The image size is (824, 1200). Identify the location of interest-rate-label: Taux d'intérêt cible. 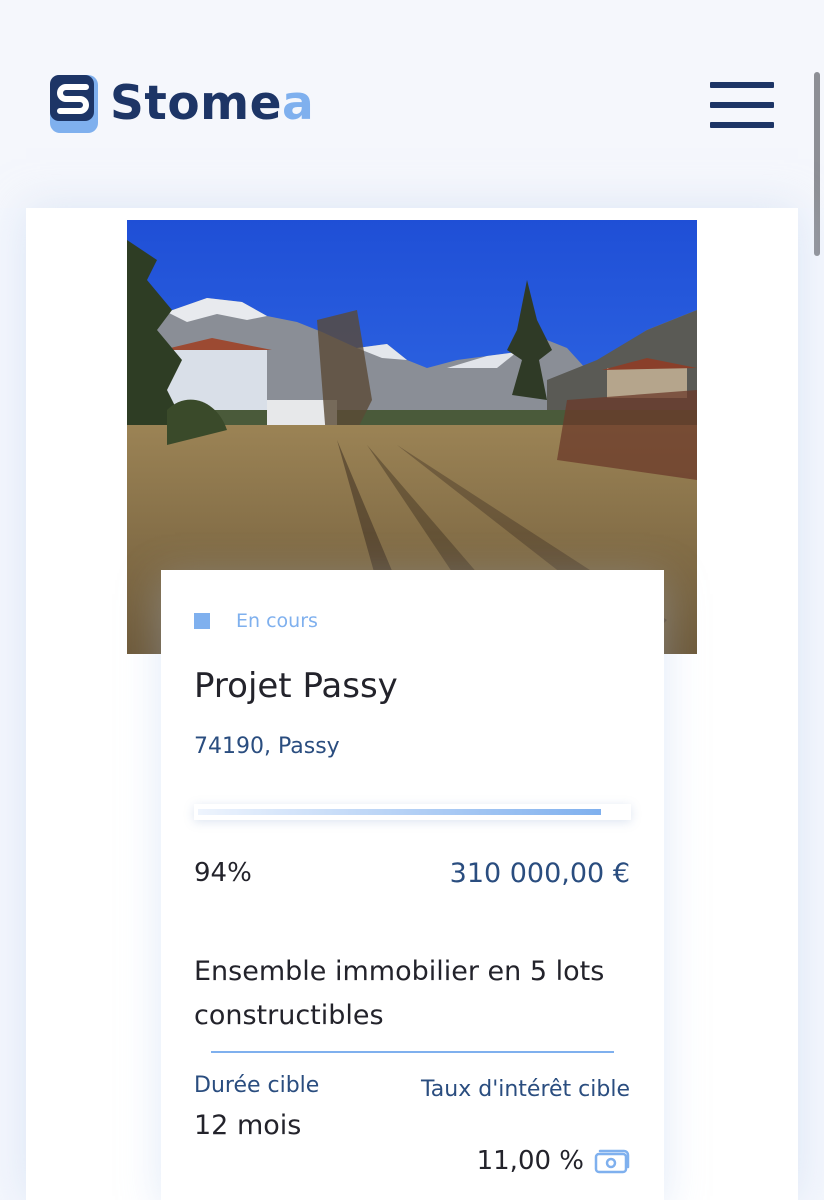
(525, 1089).